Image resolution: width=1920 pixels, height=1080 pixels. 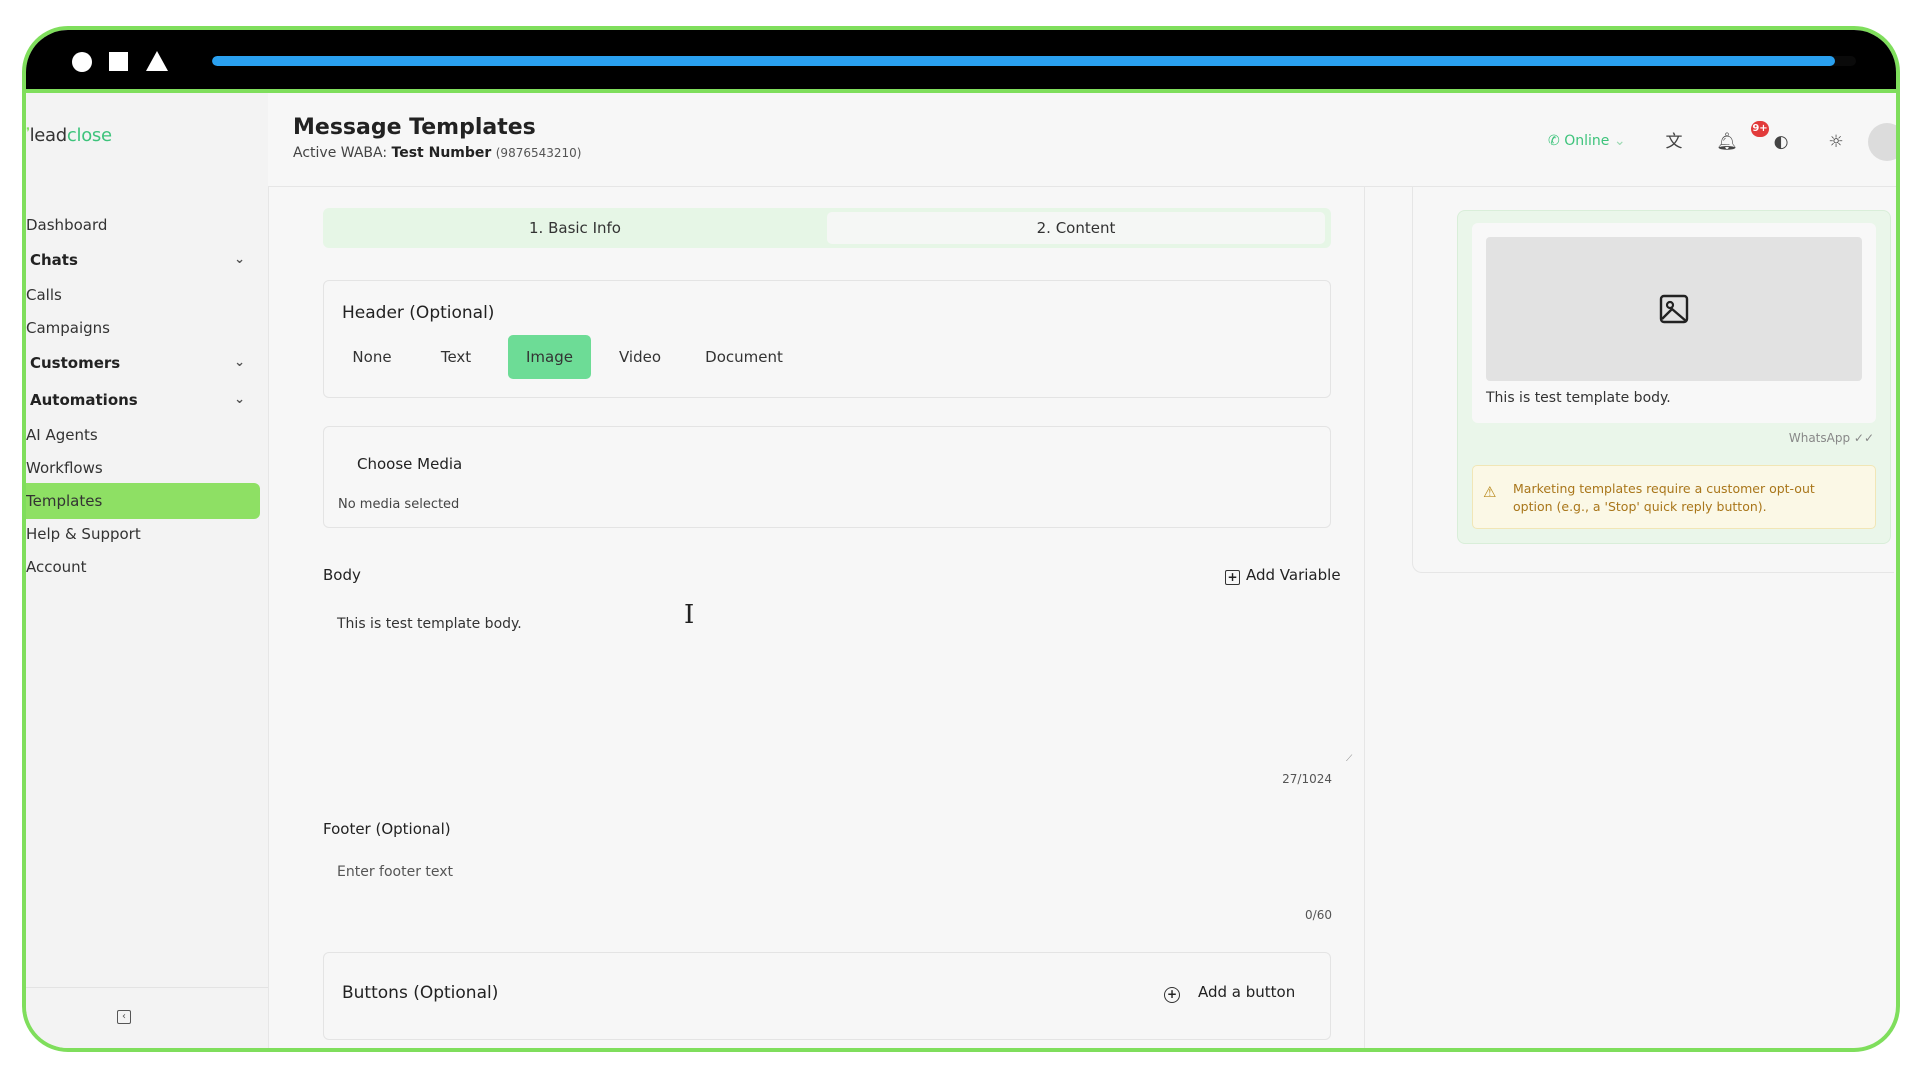 I want to click on collapse-sidebar-icon: ‹, so click(x=124, y=1017).